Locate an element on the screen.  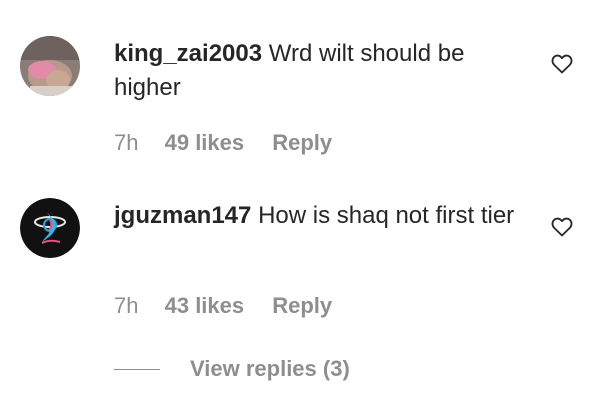
view-replies-label: View replies (3) is located at coordinates (270, 368).